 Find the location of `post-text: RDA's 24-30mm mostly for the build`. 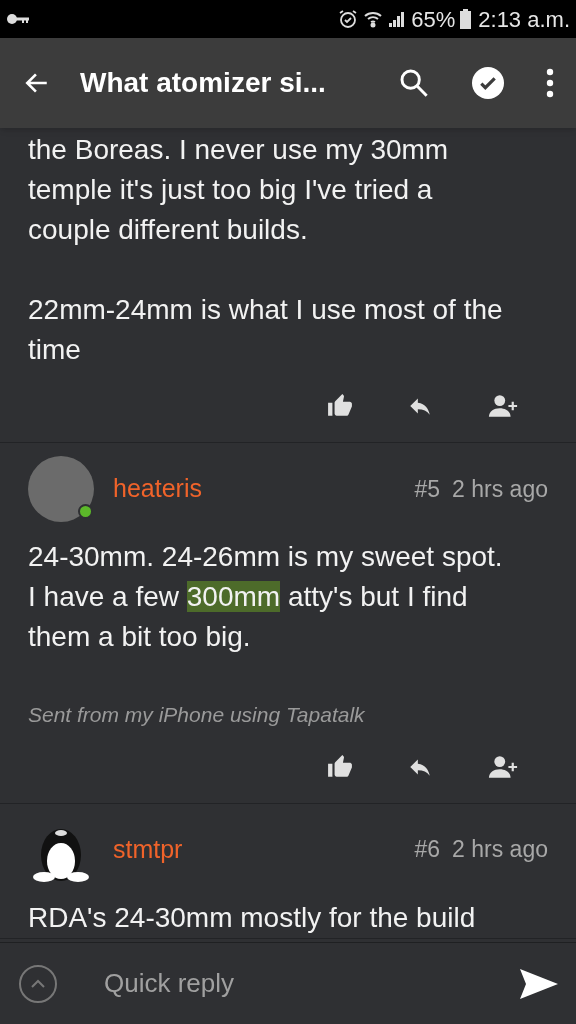

post-text: RDA's 24-30mm mostly for the build is located at coordinates (252, 917).